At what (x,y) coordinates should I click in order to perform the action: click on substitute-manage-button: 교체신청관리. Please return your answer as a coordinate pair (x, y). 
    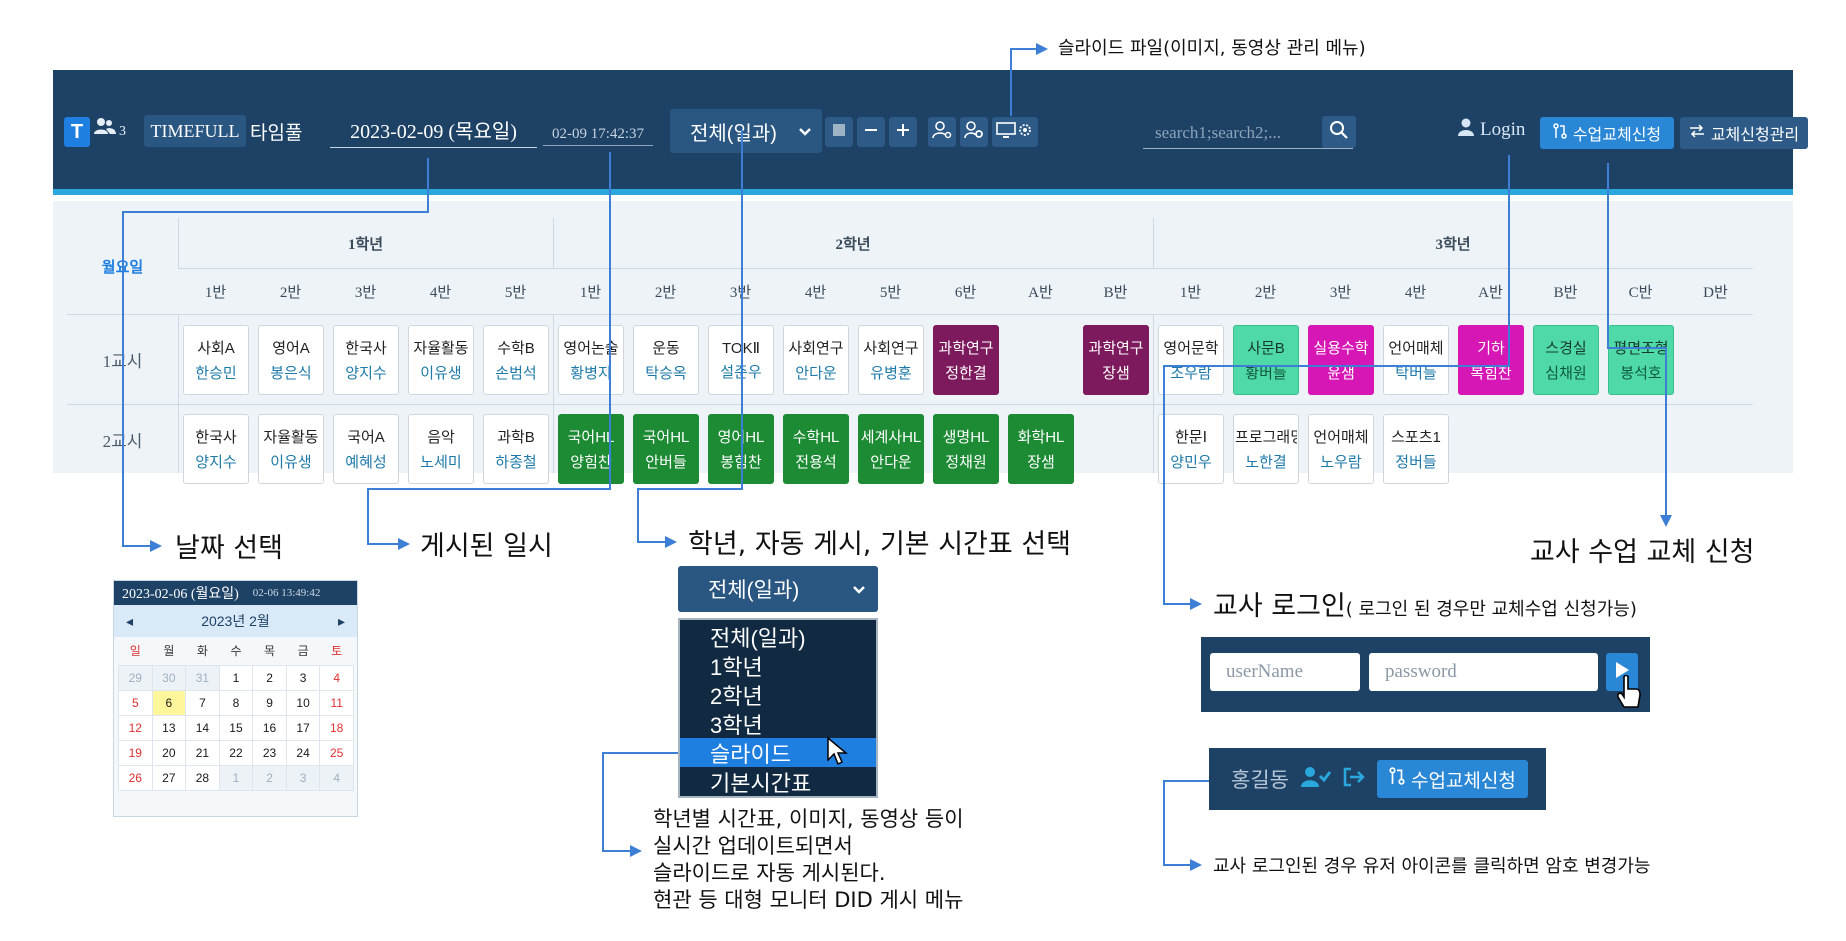
    Looking at the image, I should click on (1744, 133).